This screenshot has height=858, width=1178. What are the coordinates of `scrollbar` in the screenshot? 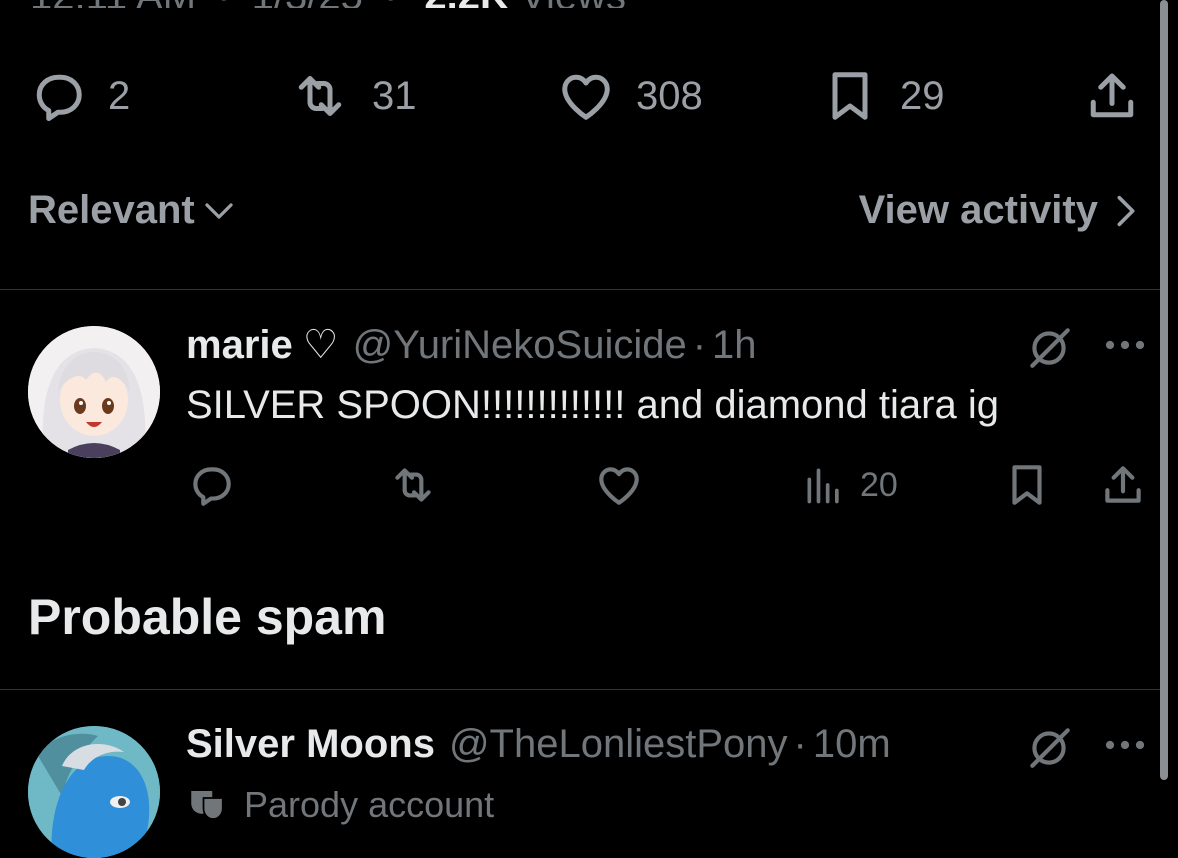 It's located at (1164, 390).